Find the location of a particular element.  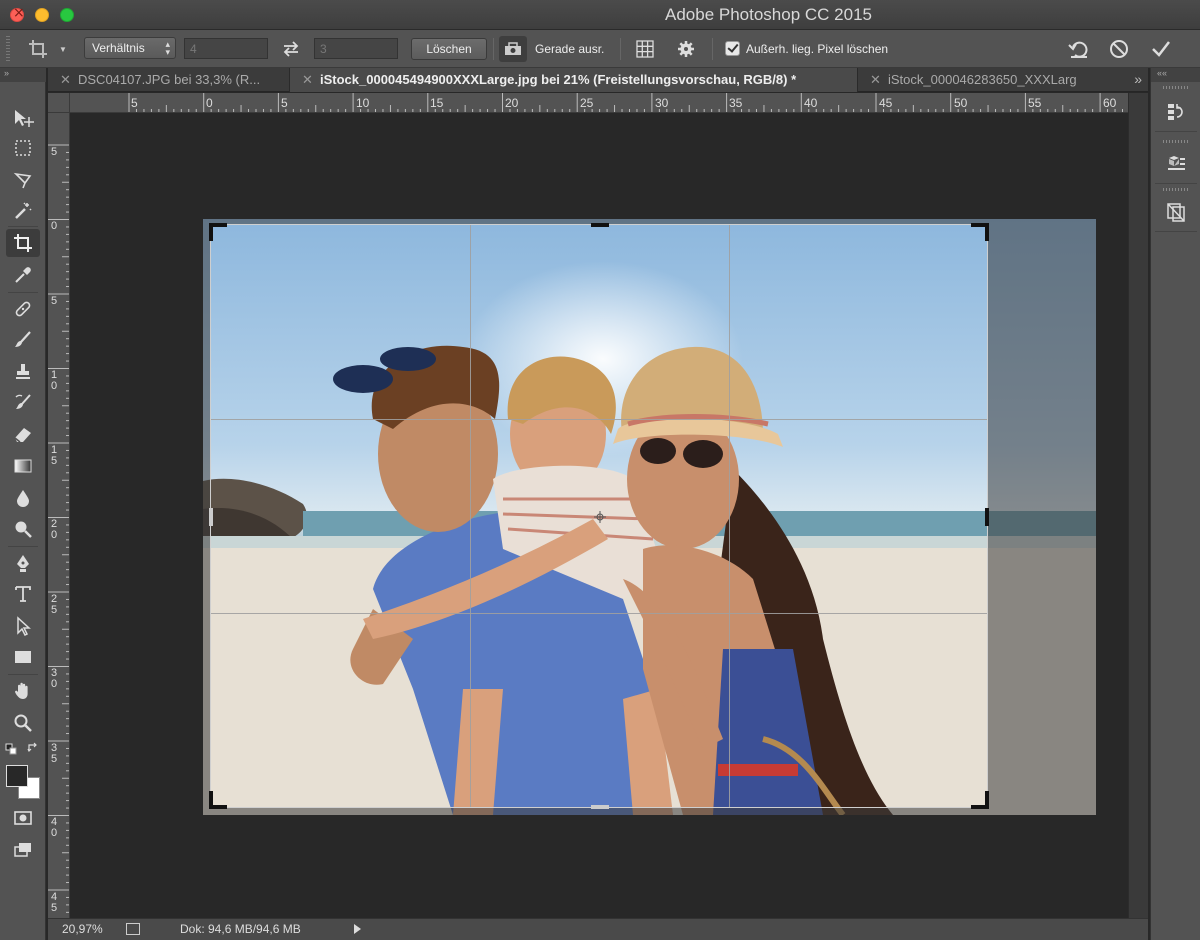

swap-colors-icon is located at coordinates (33, 748).